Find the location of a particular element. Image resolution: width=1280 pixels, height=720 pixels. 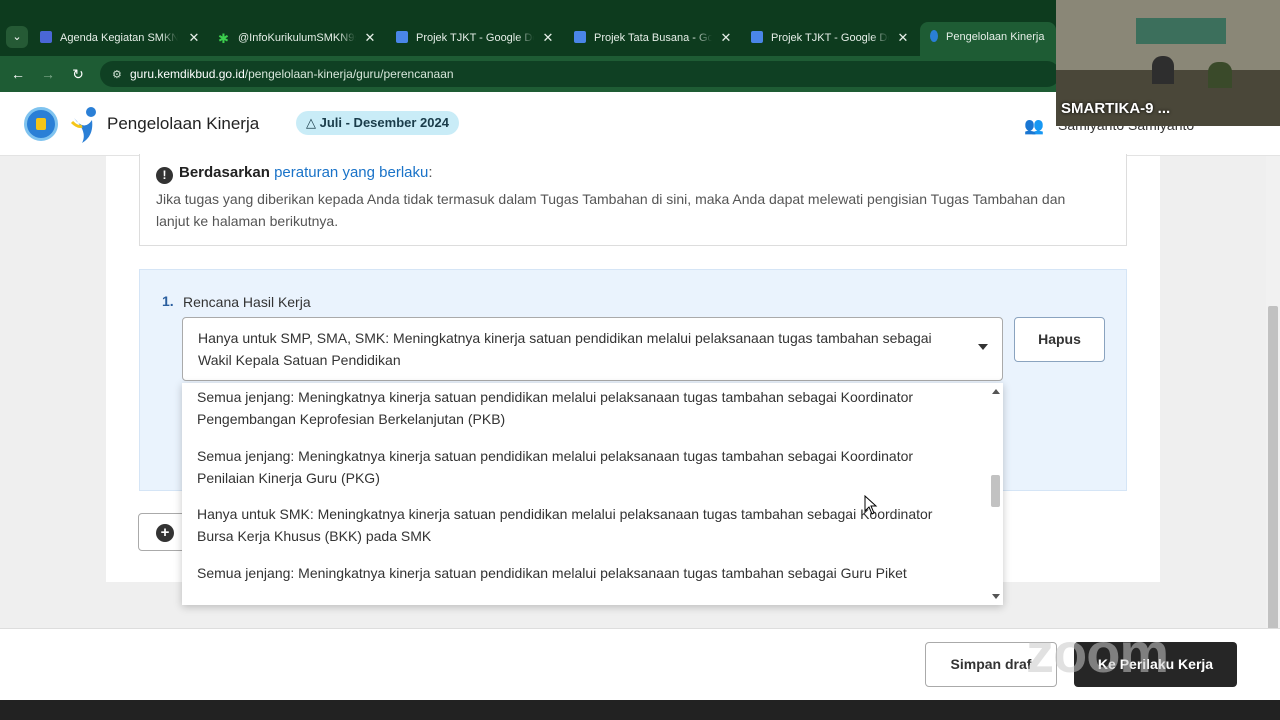

mouse-cursor-icon is located at coordinates (871, 505).